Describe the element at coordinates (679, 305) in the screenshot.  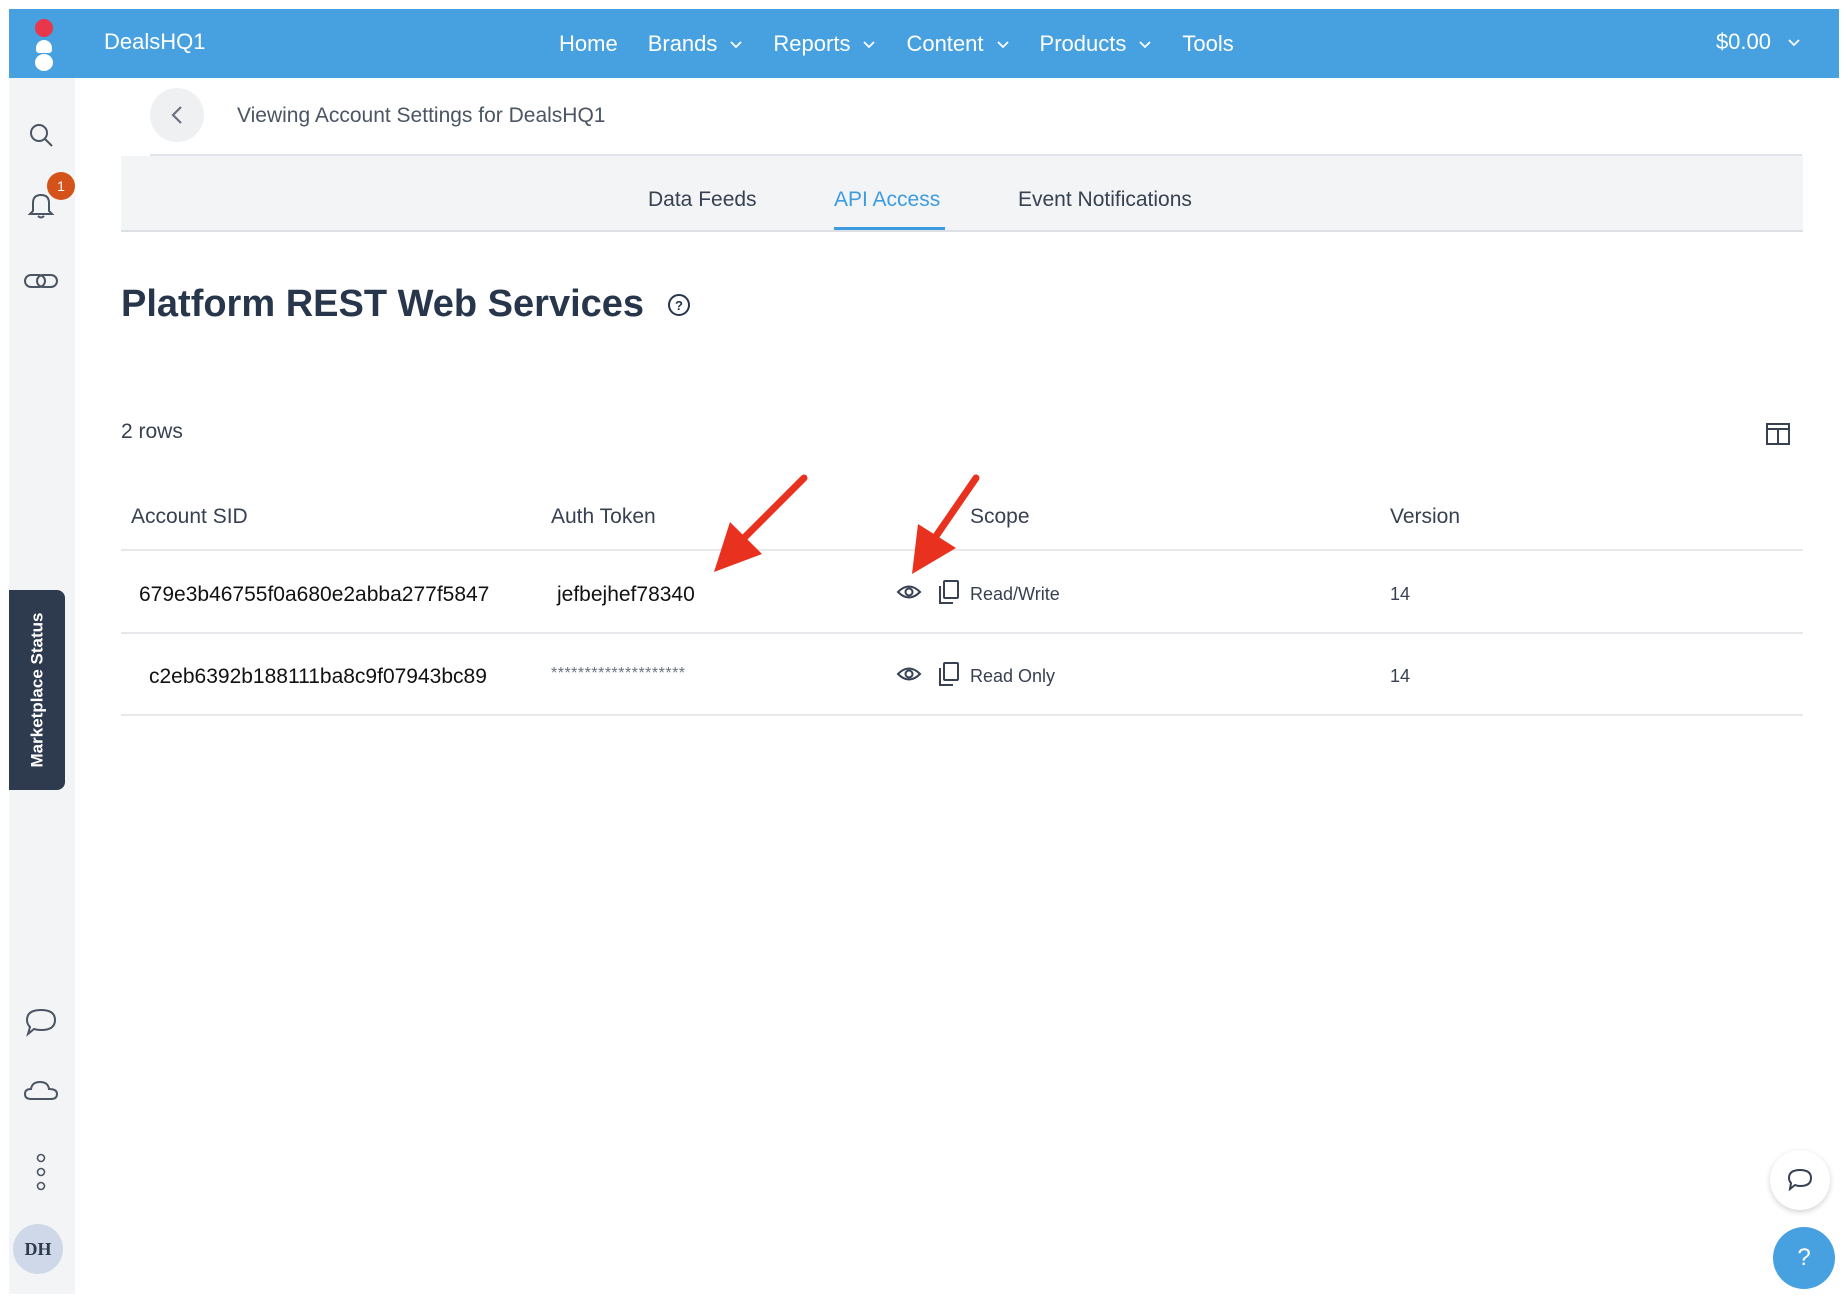
I see `help-icon: ?` at that location.